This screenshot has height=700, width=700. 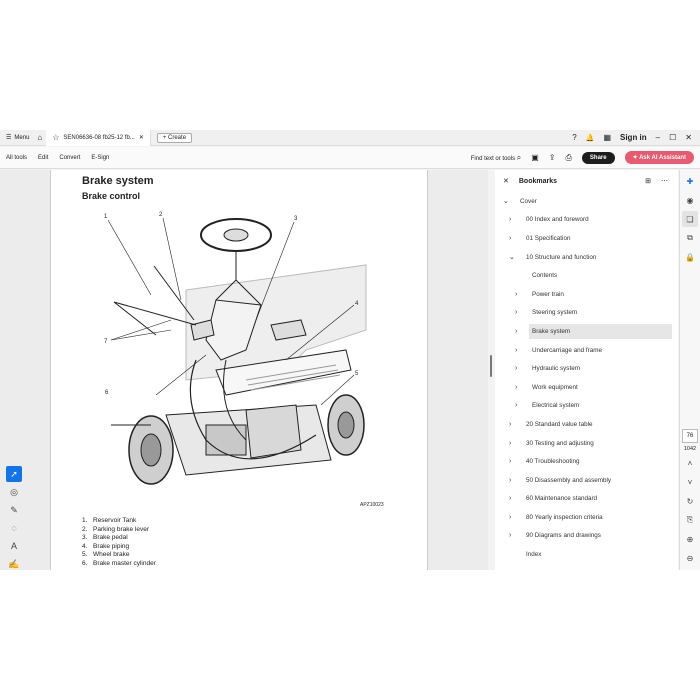 What do you see at coordinates (690, 501) in the screenshot?
I see `refresh-icon: ↻` at bounding box center [690, 501].